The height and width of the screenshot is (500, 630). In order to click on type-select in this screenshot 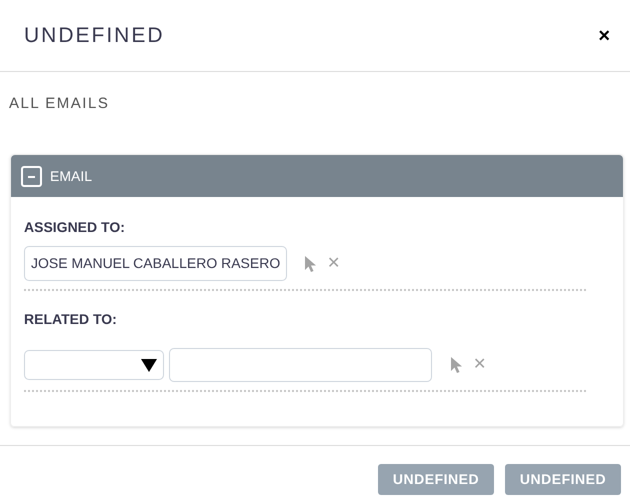, I will do `click(94, 365)`.